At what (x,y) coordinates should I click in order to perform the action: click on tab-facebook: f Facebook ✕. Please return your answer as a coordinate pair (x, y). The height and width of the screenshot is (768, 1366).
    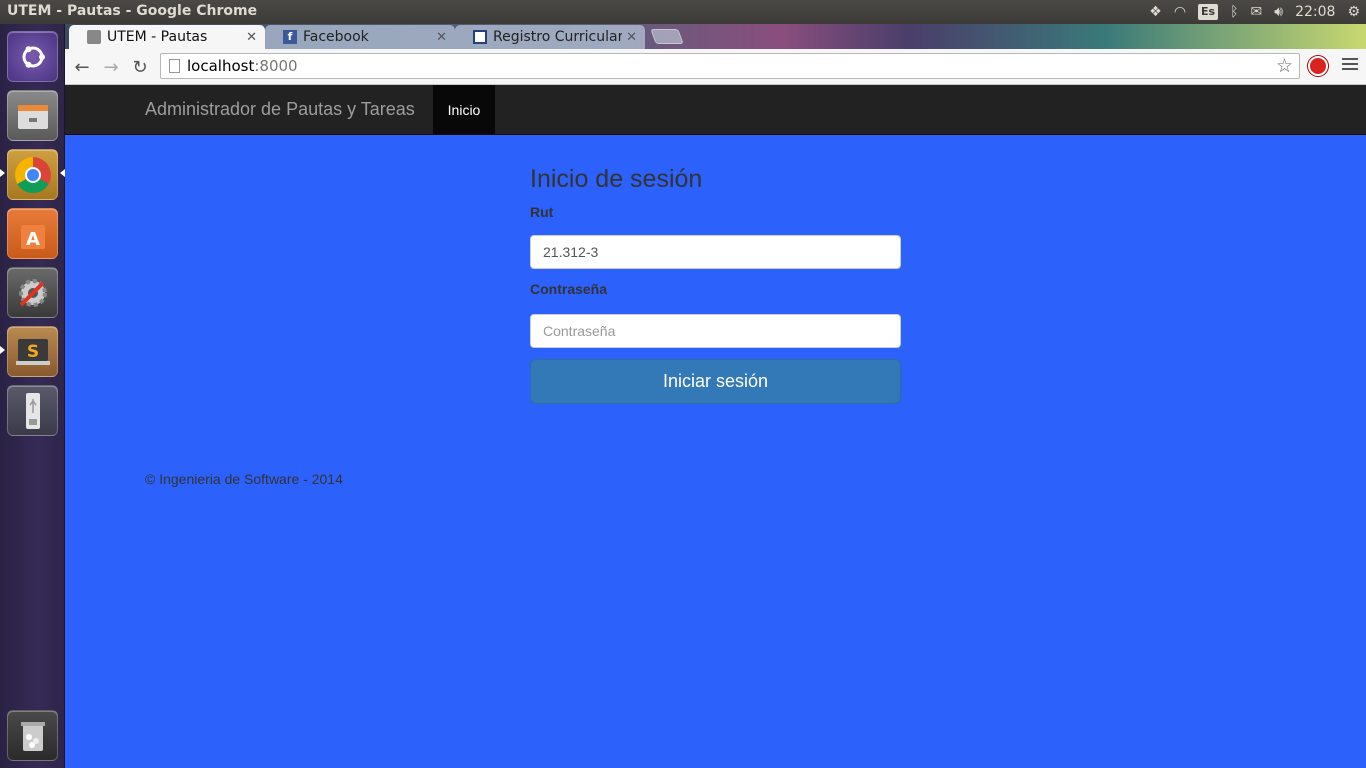
    Looking at the image, I should click on (360, 37).